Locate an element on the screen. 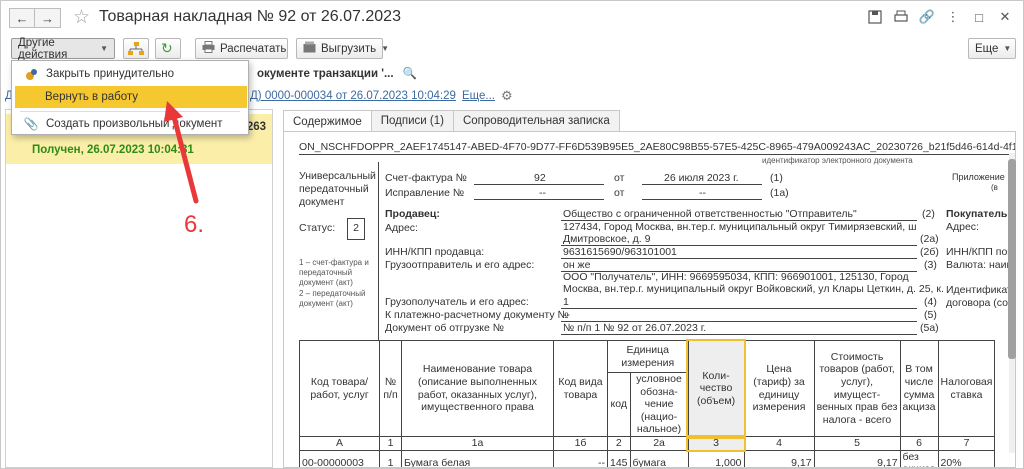 This screenshot has height=469, width=1024. print-icon is located at coordinates (901, 17).